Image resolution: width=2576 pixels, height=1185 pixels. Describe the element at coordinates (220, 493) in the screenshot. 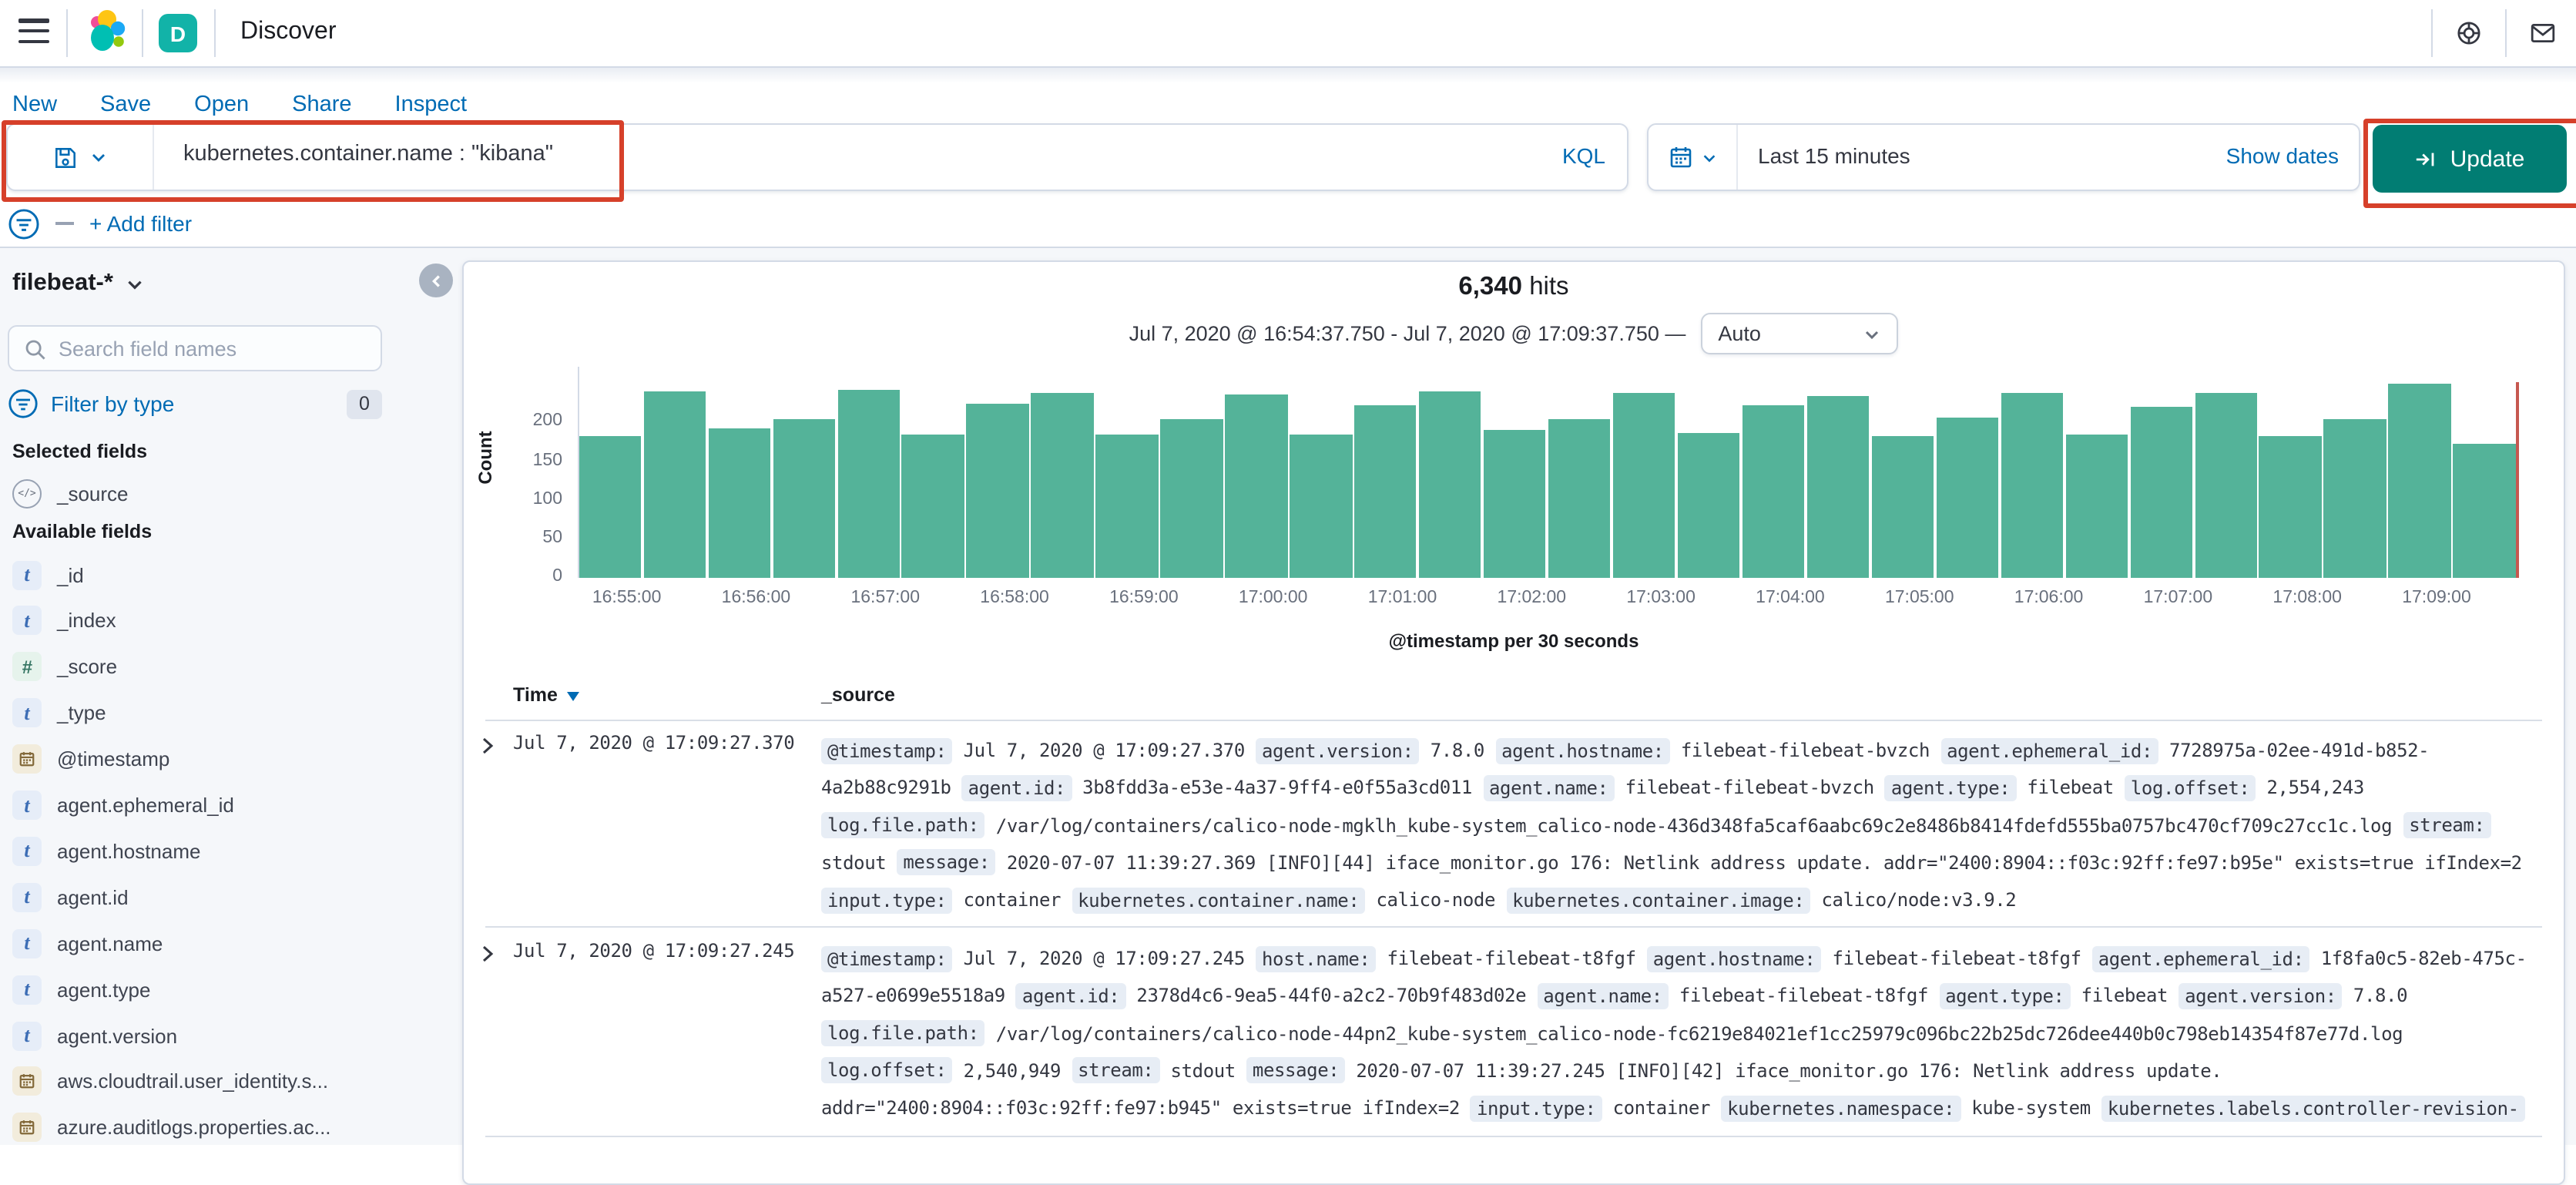

I see `field-item: </> _source` at that location.